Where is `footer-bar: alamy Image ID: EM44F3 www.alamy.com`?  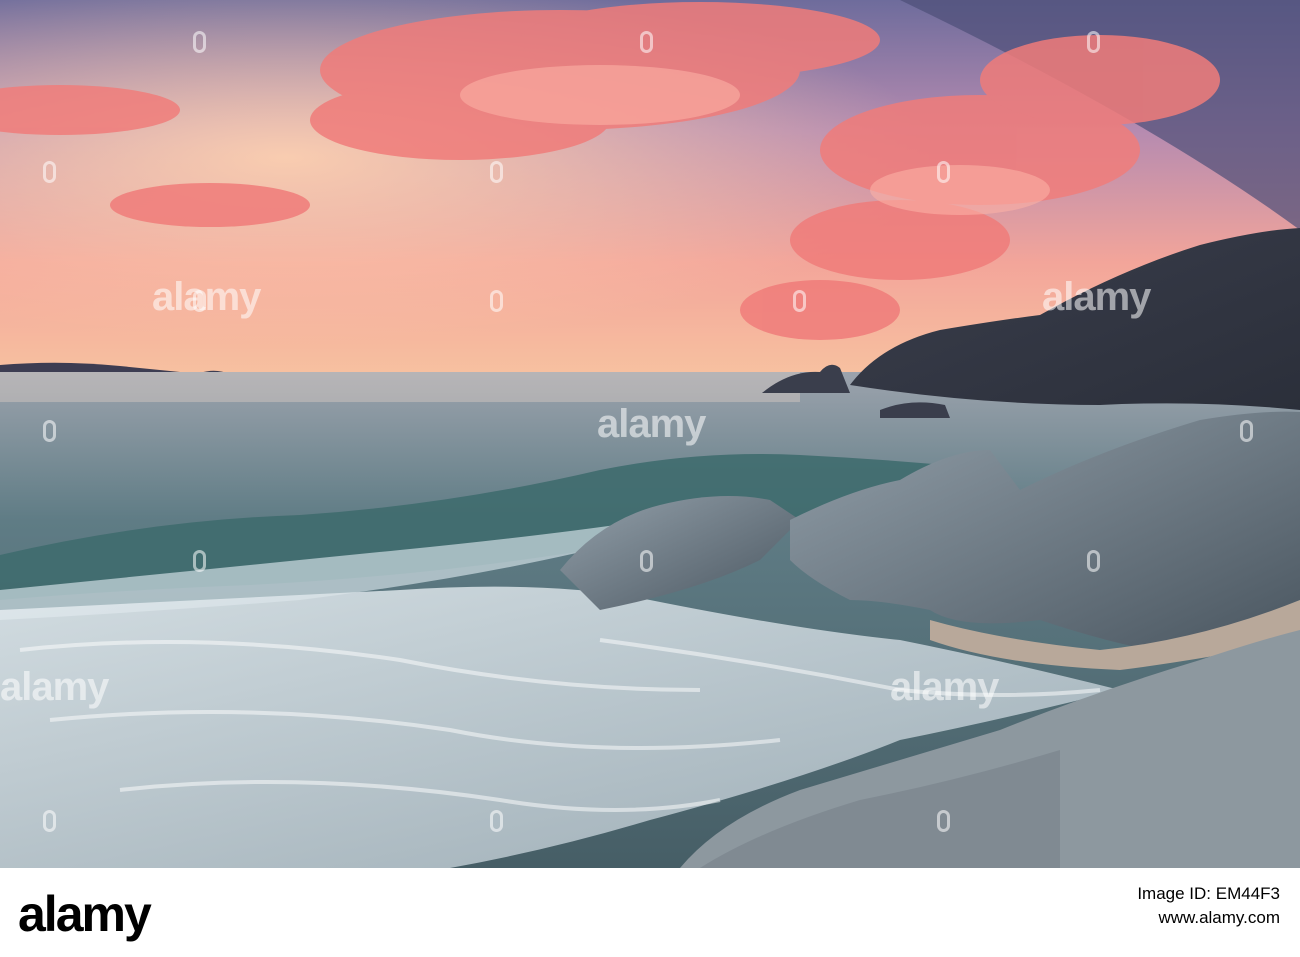
footer-bar: alamy Image ID: EM44F3 www.alamy.com is located at coordinates (650, 912).